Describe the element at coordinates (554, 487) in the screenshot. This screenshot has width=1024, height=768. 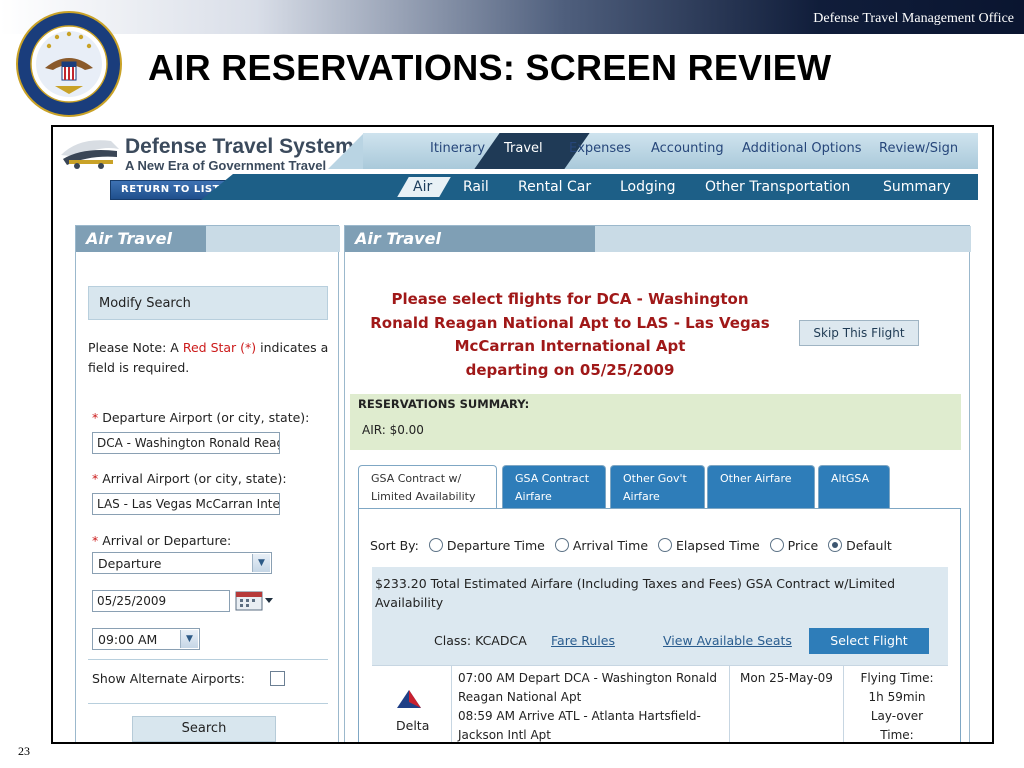
I see `tab-gsa-contract-airfare: GSA Contract Airfare` at that location.